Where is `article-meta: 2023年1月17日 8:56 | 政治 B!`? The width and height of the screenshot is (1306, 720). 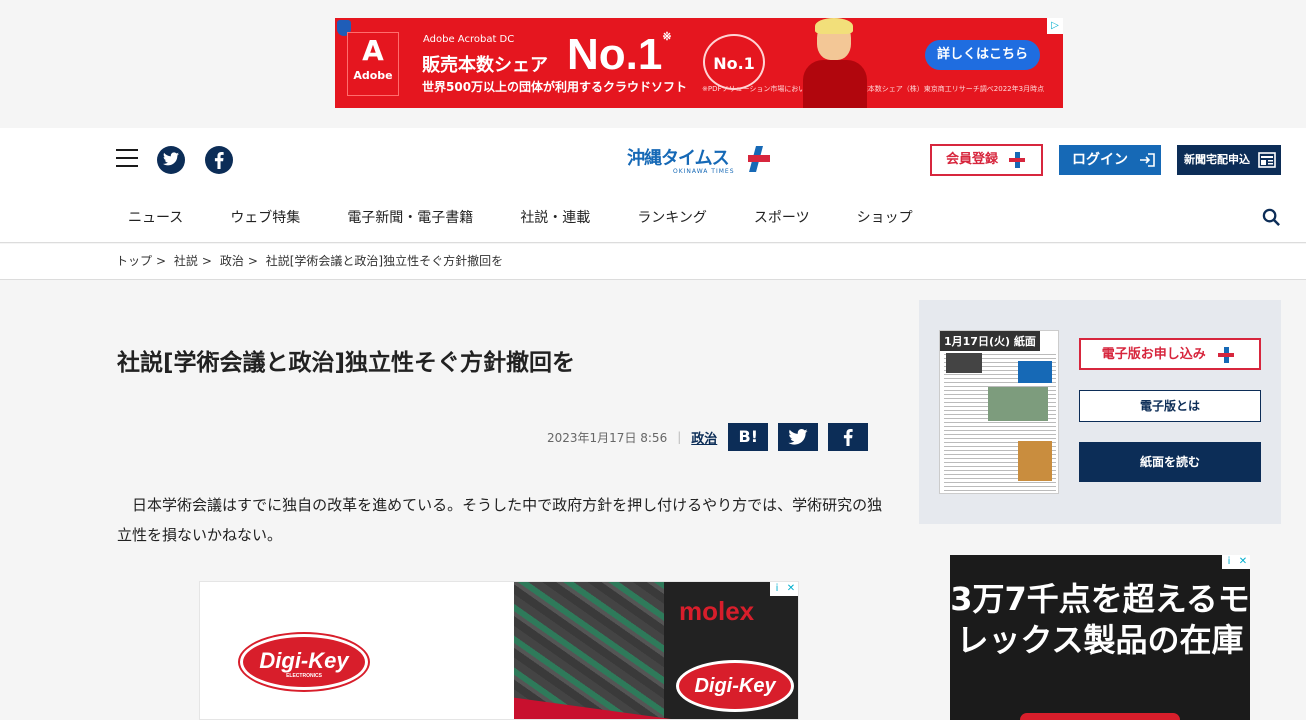
article-meta: 2023年1月17日 8:56 | 政治 B! is located at coordinates (708, 437).